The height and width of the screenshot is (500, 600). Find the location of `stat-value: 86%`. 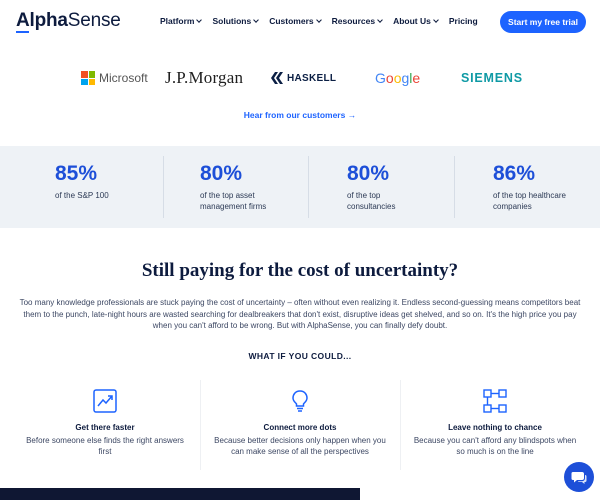

stat-value: 86% is located at coordinates (514, 173).